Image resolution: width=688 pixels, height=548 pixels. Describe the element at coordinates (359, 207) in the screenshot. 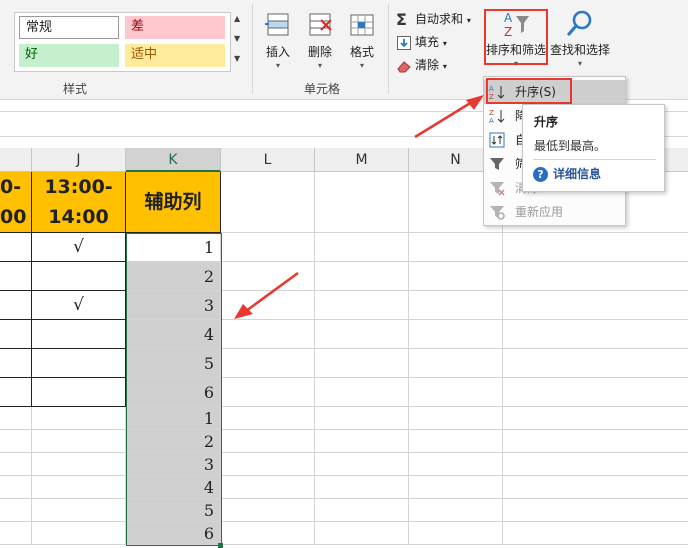

I see `annotation-arrows` at that location.